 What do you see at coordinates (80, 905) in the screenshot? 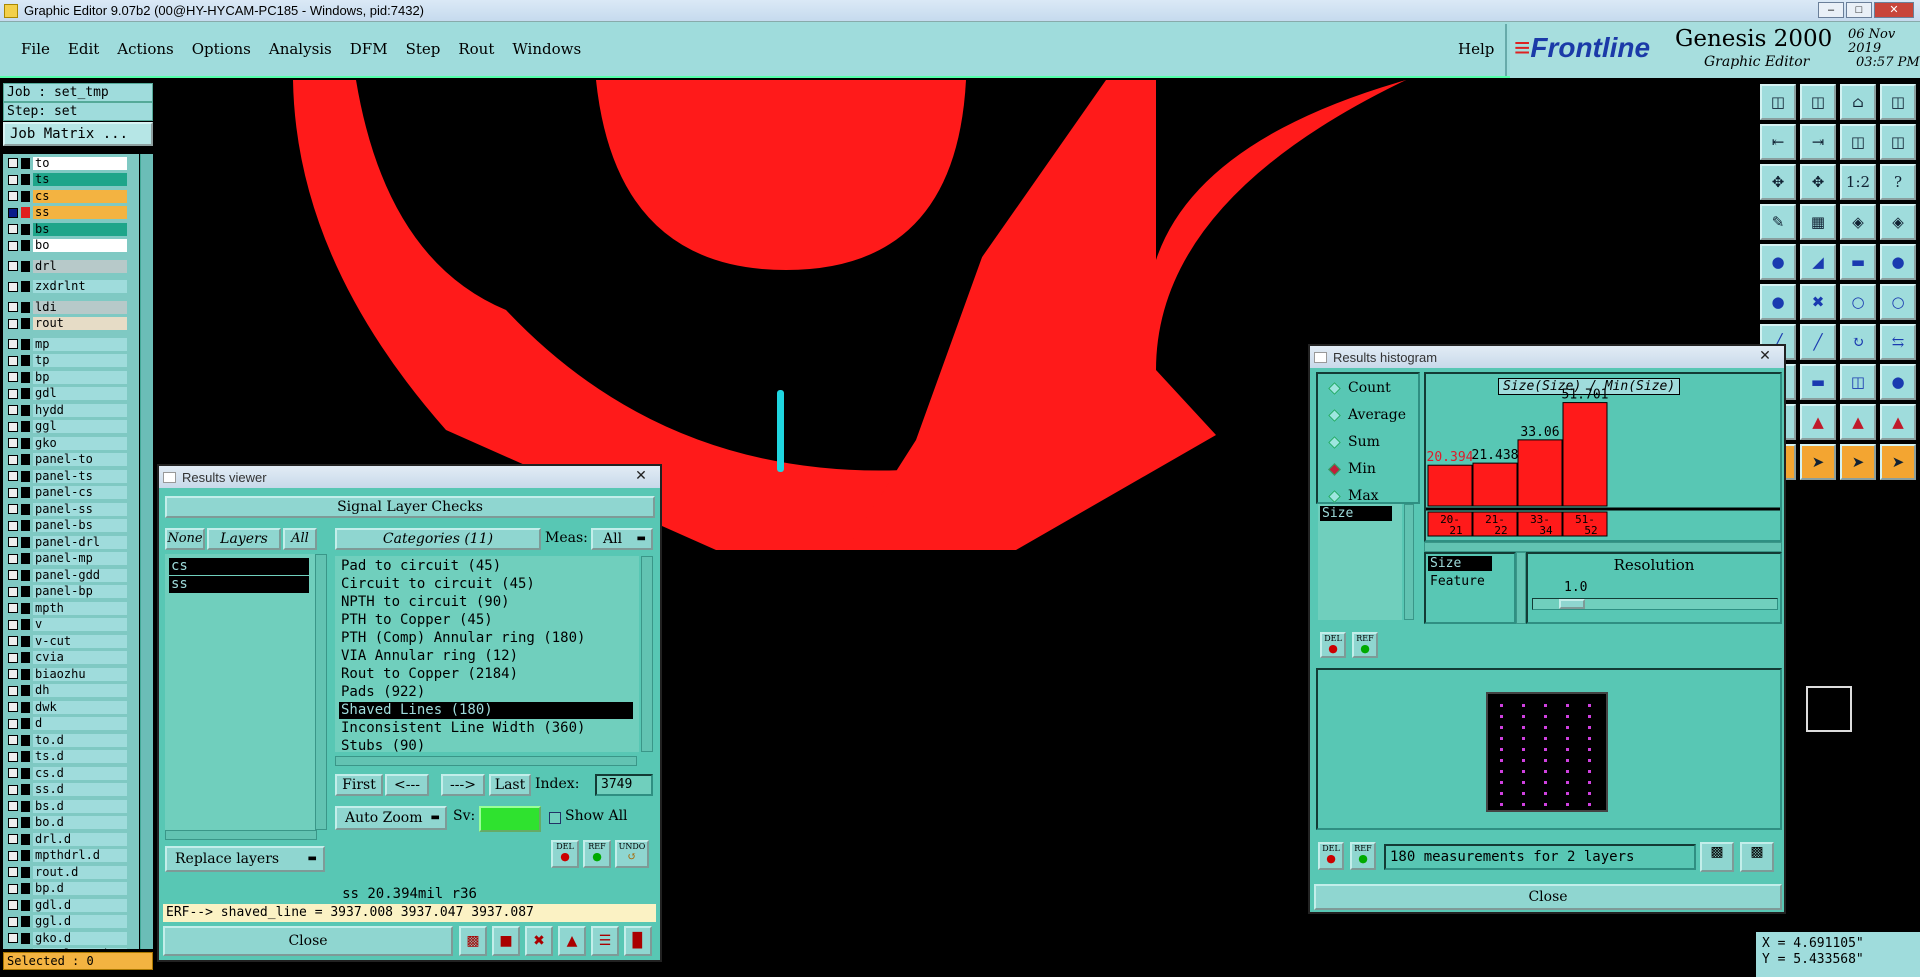
I see `layer-name: gdl.d` at bounding box center [80, 905].